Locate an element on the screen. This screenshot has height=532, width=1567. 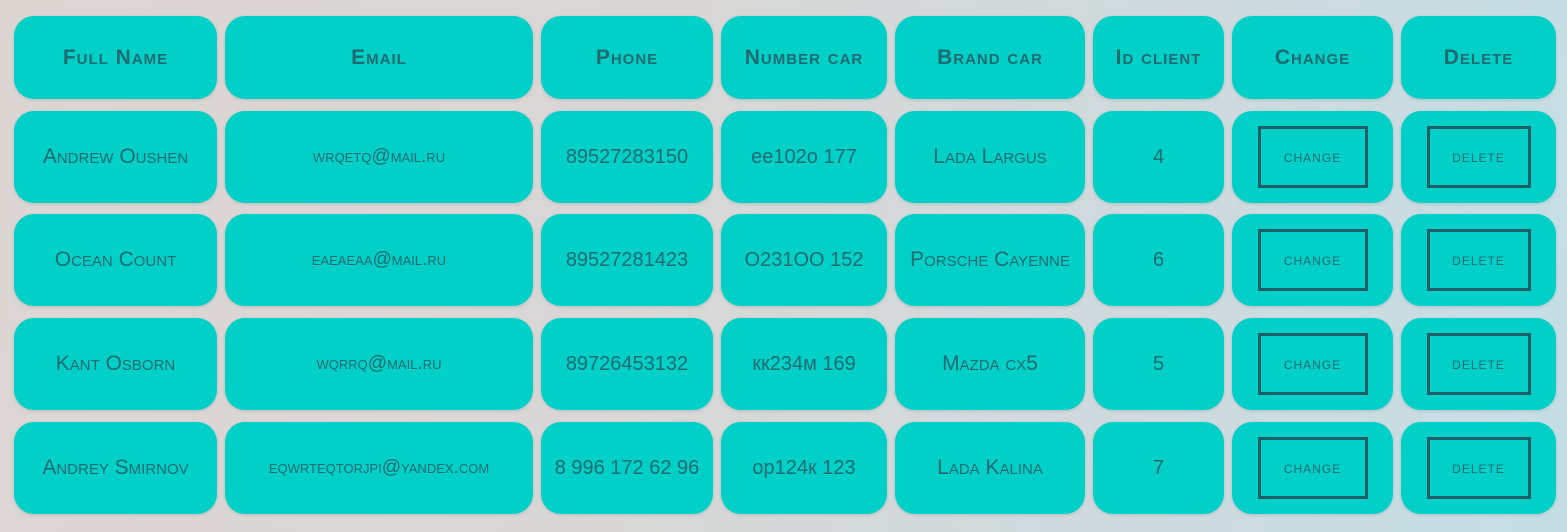
cell-number-car: ор124к 123 is located at coordinates (804, 467).